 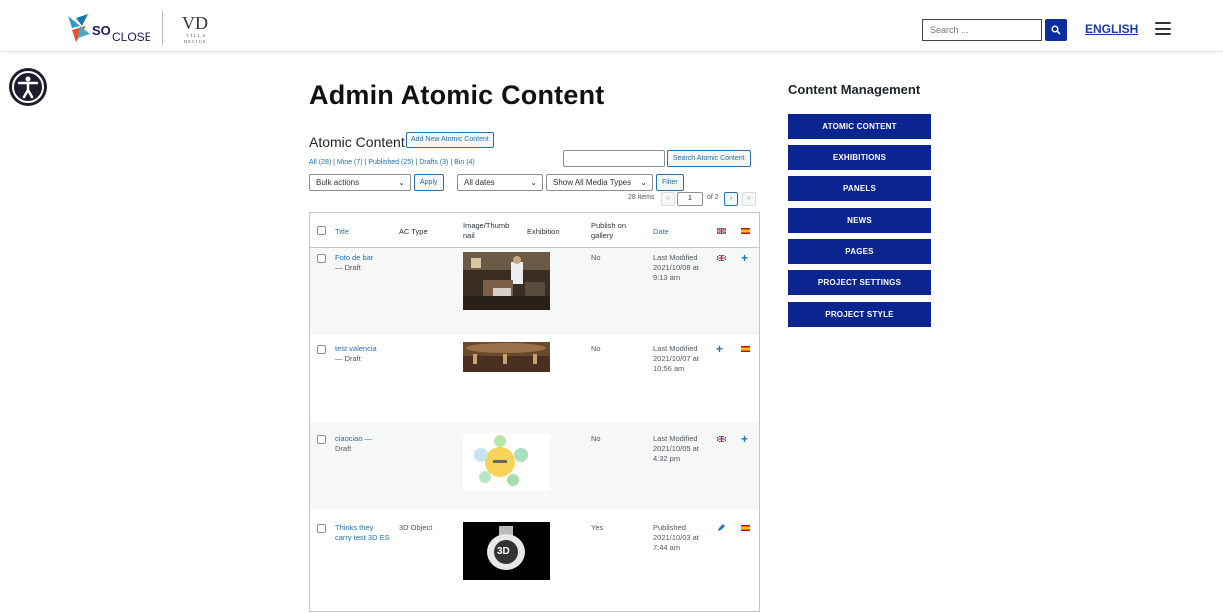 What do you see at coordinates (609, 230) in the screenshot?
I see `publish-column-header: Publish on gallery` at bounding box center [609, 230].